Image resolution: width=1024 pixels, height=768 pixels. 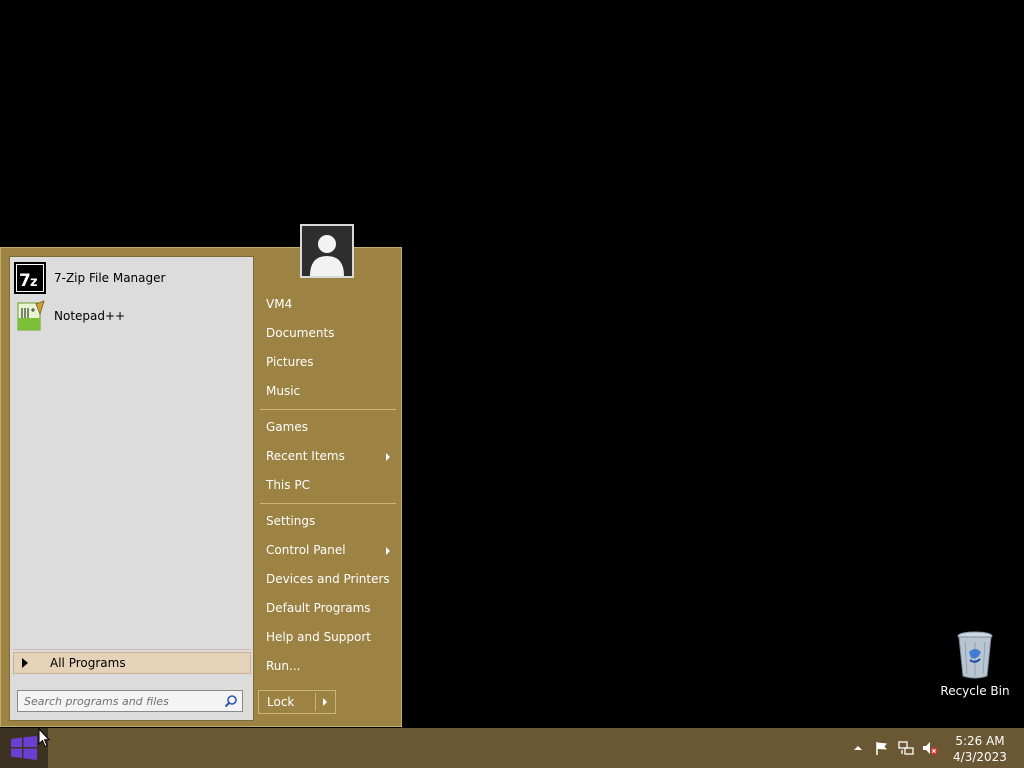 What do you see at coordinates (110, 278) in the screenshot?
I see `pinned-item-label: 7-Zip File Manager` at bounding box center [110, 278].